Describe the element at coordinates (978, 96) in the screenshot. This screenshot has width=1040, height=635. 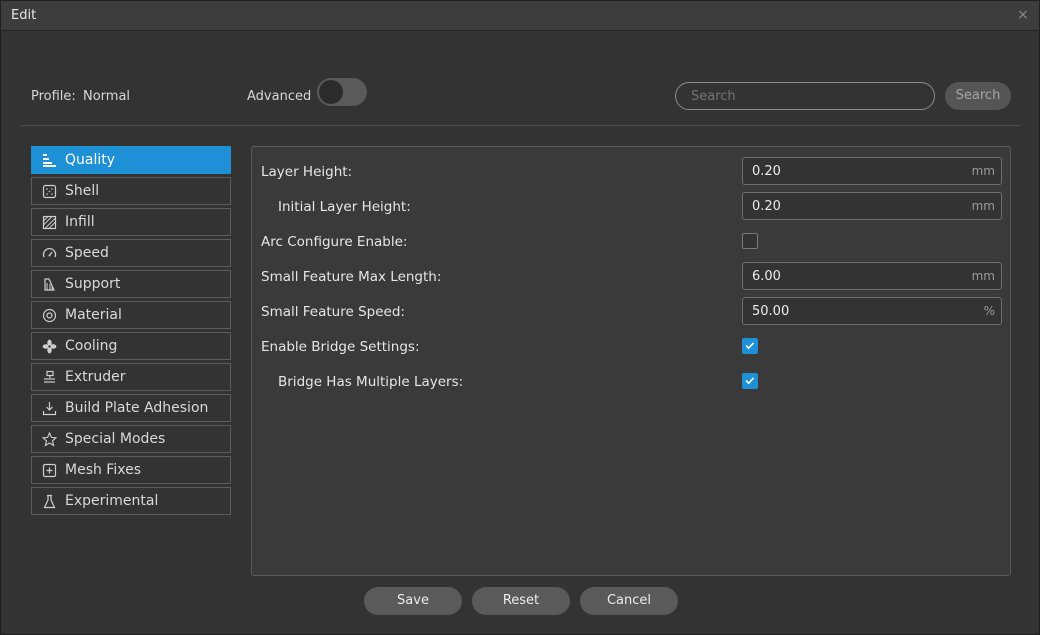
I see `search-button: Search` at that location.